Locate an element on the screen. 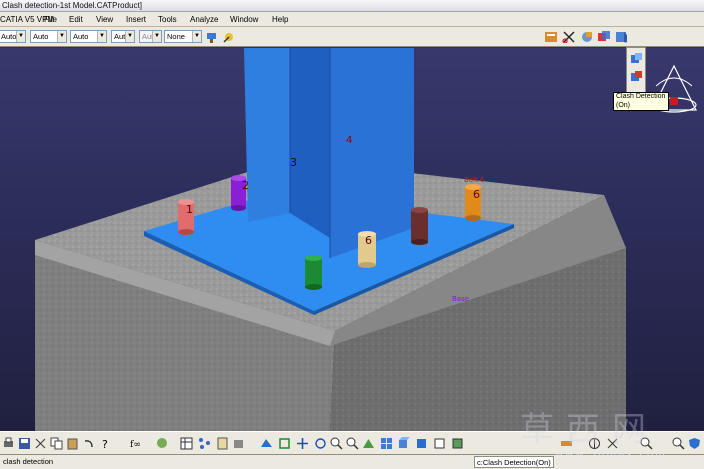 Image resolution: width=704 pixels, height=469 pixels. layer-combo-value: None is located at coordinates (176, 36).